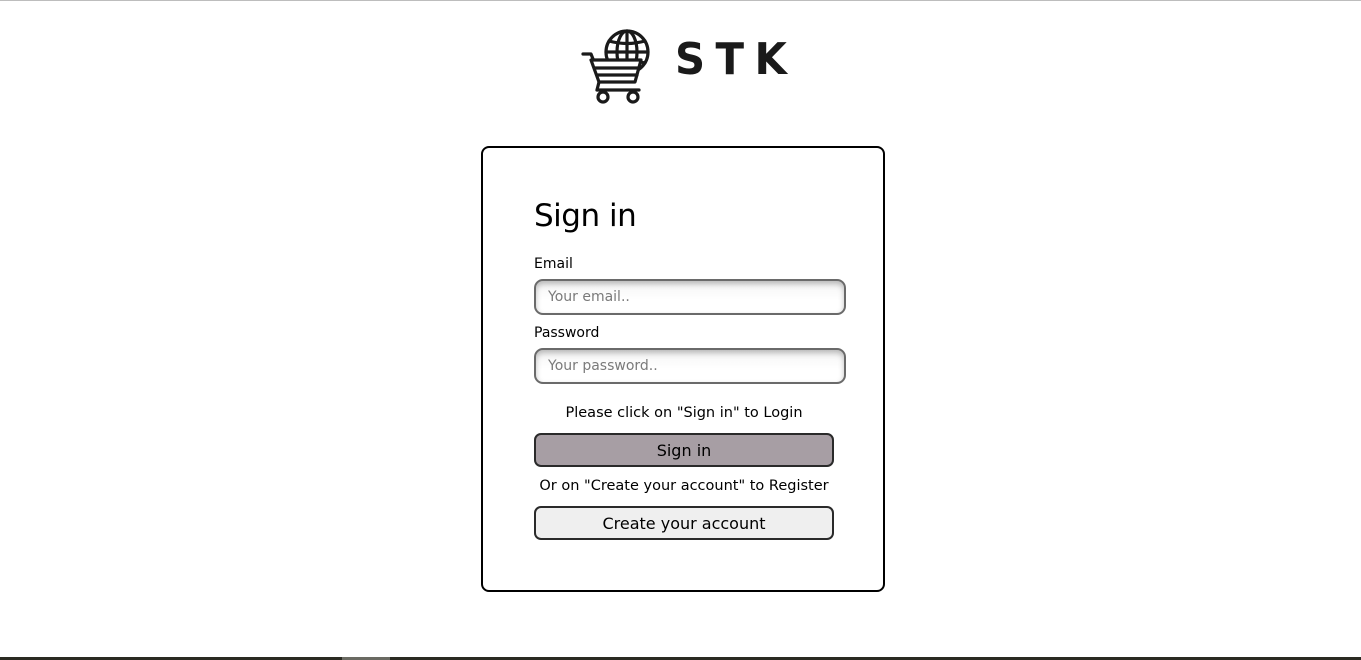 This screenshot has height=660, width=1361. I want to click on register-hint: Or on "Create your account" to Register, so click(684, 486).